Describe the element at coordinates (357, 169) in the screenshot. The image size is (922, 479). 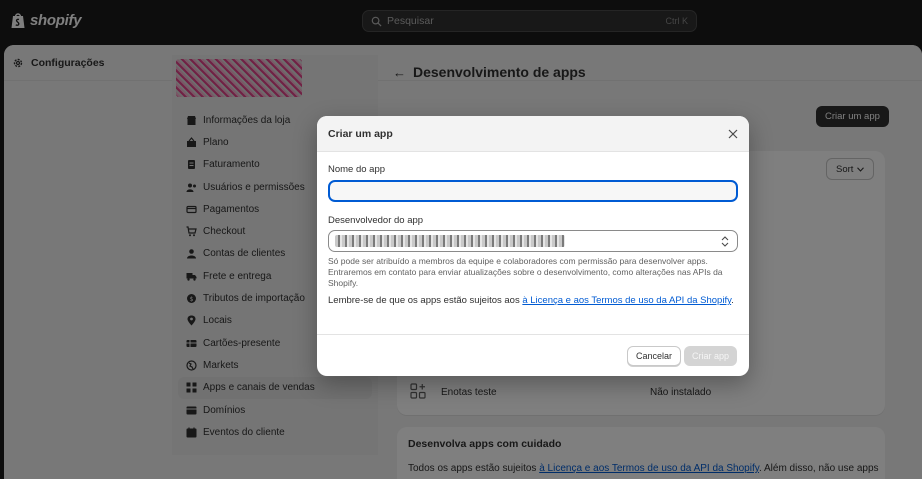
I see `app-name-label: Nome do app` at that location.